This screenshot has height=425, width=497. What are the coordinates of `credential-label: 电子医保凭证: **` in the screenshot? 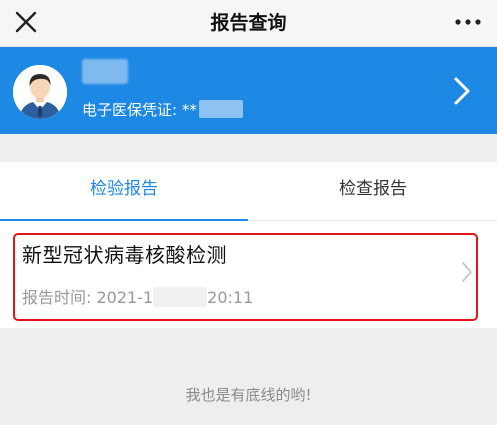 It's located at (139, 110).